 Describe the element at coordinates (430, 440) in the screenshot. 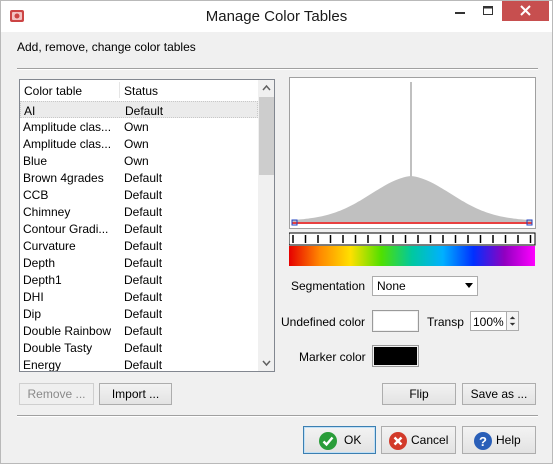

I see `cancel-label: Cancel` at that location.